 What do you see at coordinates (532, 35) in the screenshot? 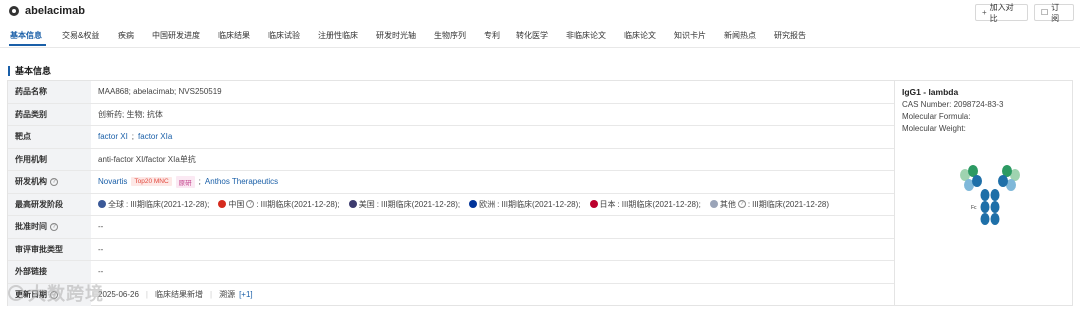
I see `tab-translational: 转化医学` at bounding box center [532, 35].